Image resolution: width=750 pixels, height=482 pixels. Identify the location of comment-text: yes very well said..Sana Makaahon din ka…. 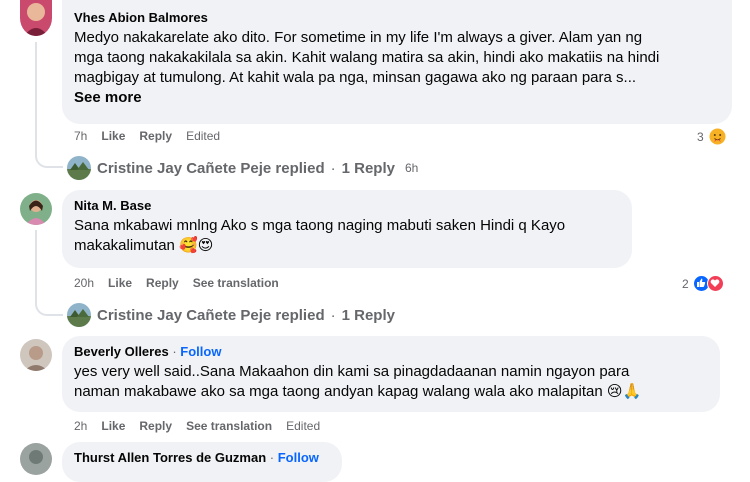
(391, 382).